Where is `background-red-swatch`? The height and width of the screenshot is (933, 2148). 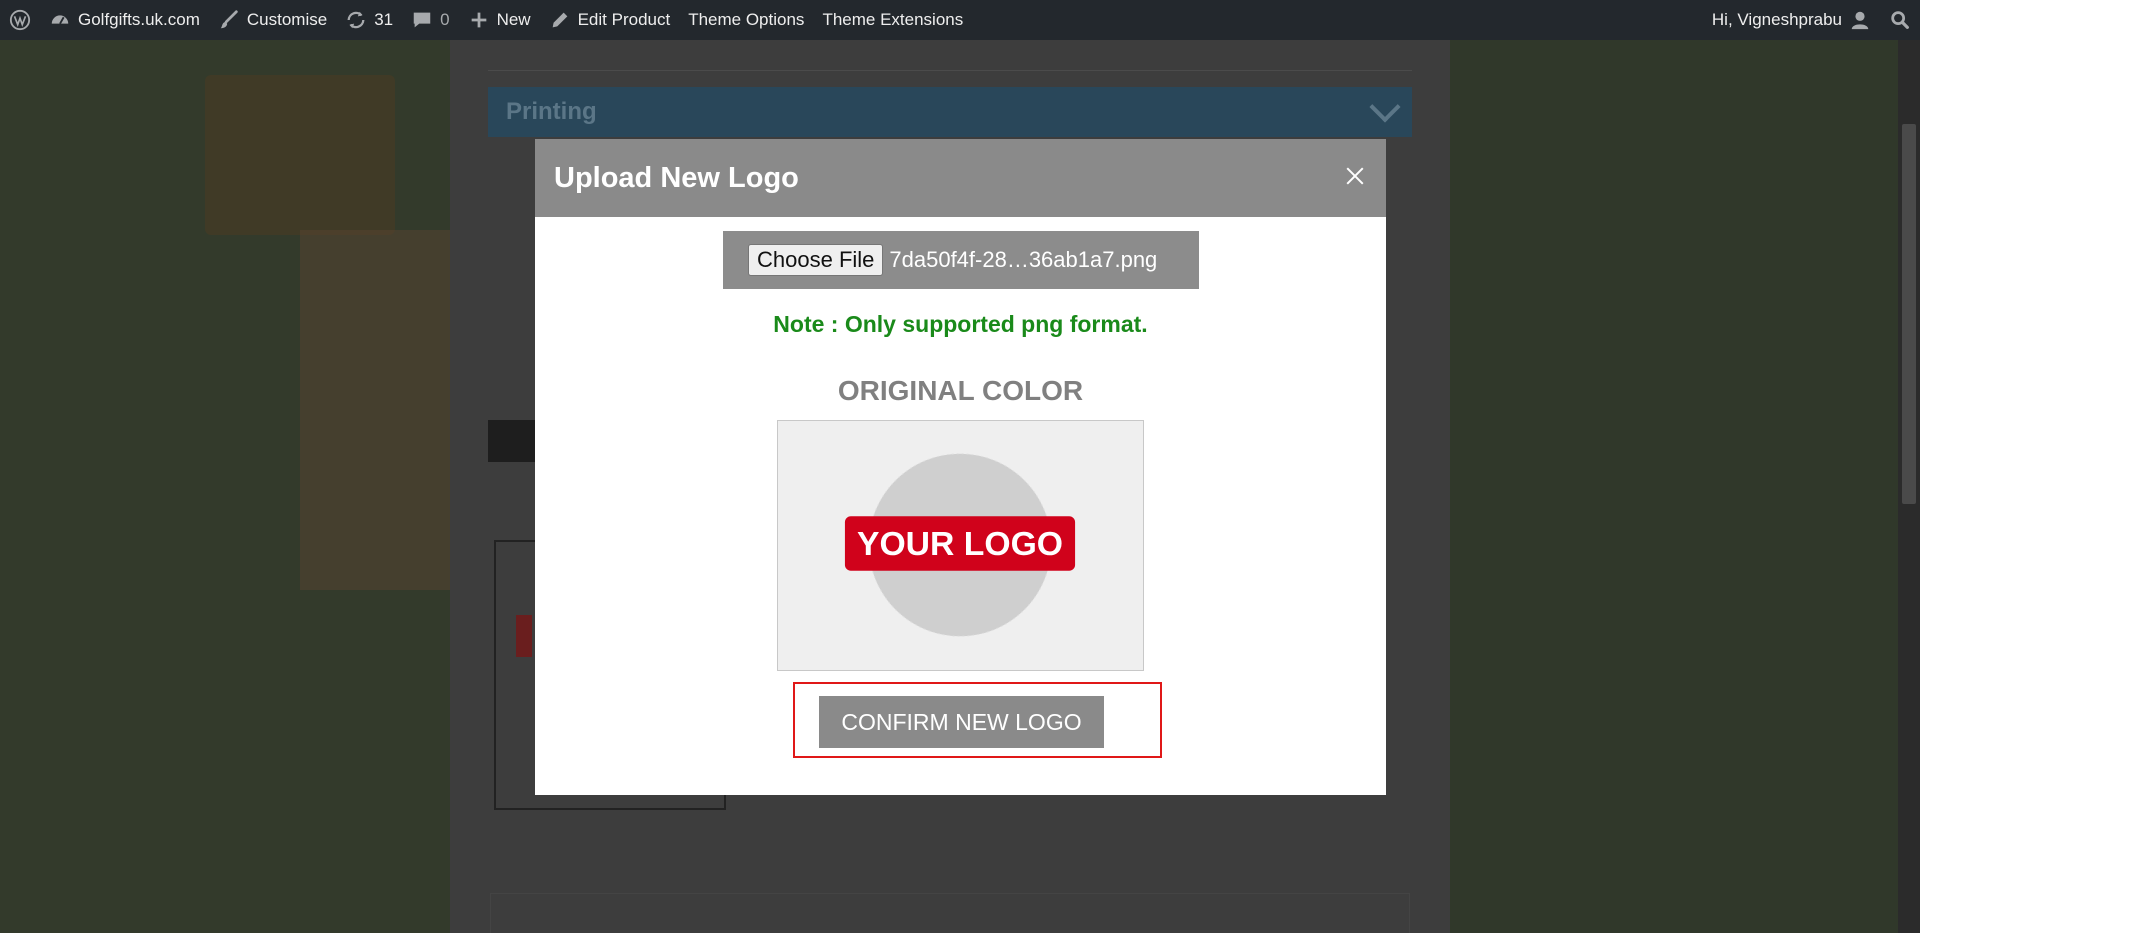
background-red-swatch is located at coordinates (524, 636).